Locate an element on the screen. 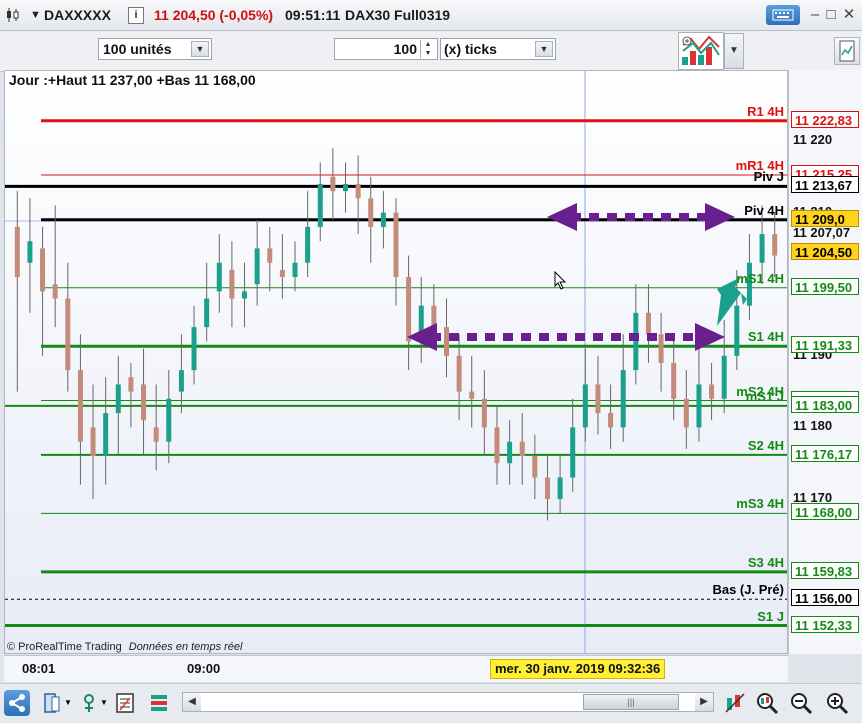 This screenshot has height=723, width=862. level-label: S3 4H is located at coordinates (765, 562).